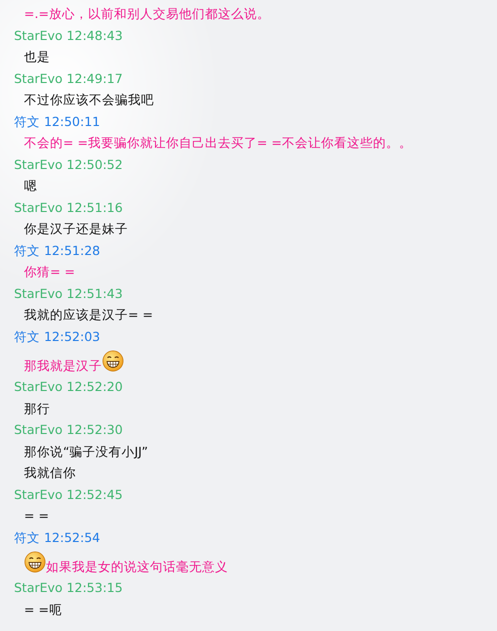 This screenshot has width=497, height=631. Describe the element at coordinates (69, 207) in the screenshot. I see `message-header: StarEvo 12:51:16` at that location.